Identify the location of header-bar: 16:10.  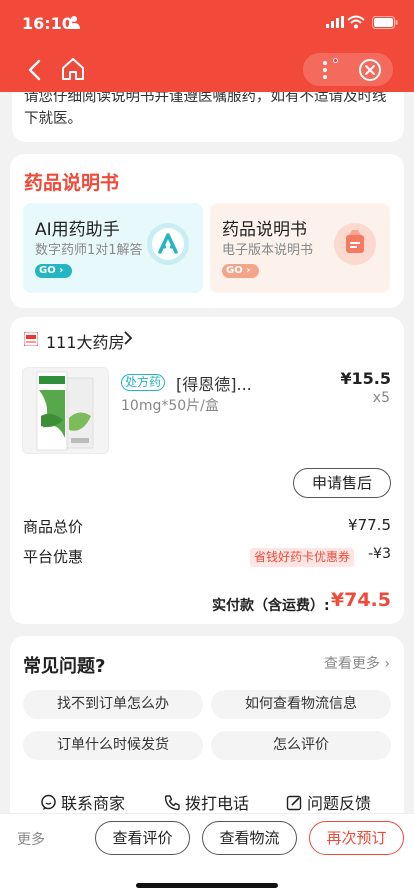
(207, 46).